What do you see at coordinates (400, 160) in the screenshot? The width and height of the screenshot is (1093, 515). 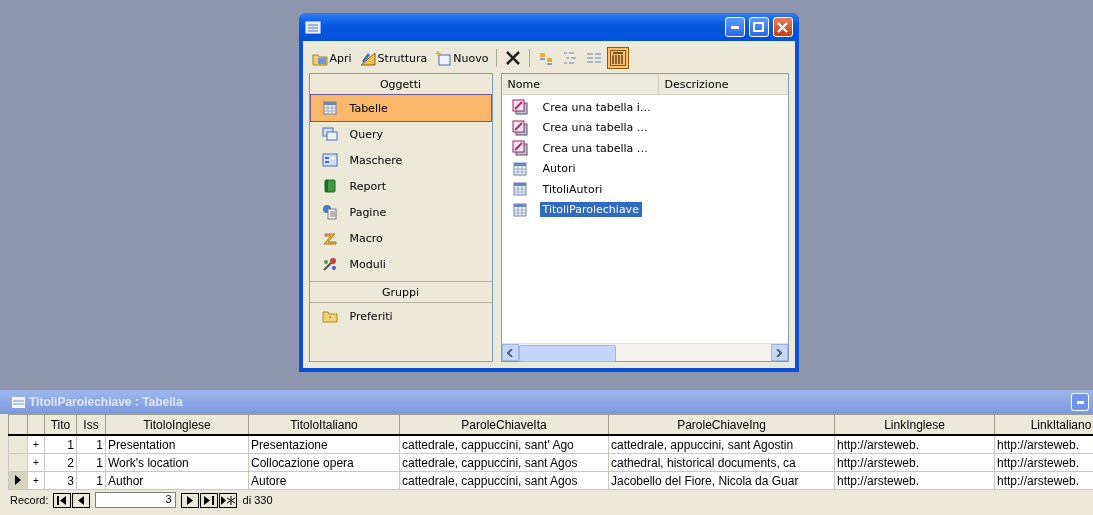 I see `object-type-item: Maschere` at bounding box center [400, 160].